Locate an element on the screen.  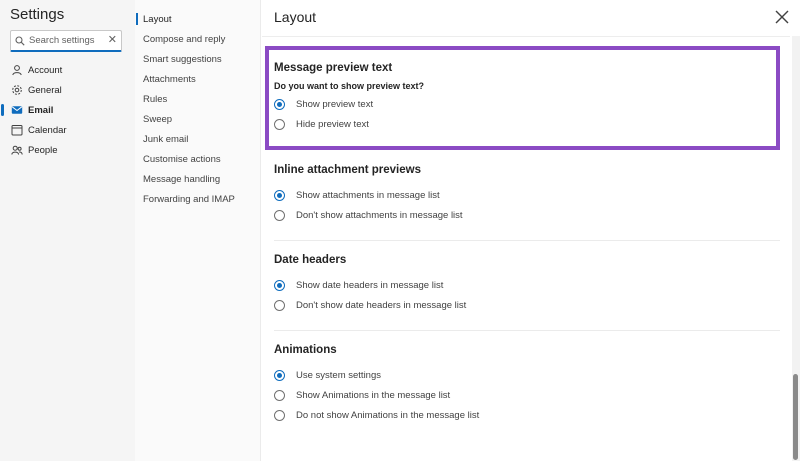
subnav-item-smart-suggestions: Smart suggestions is located at coordinates (198, 59).